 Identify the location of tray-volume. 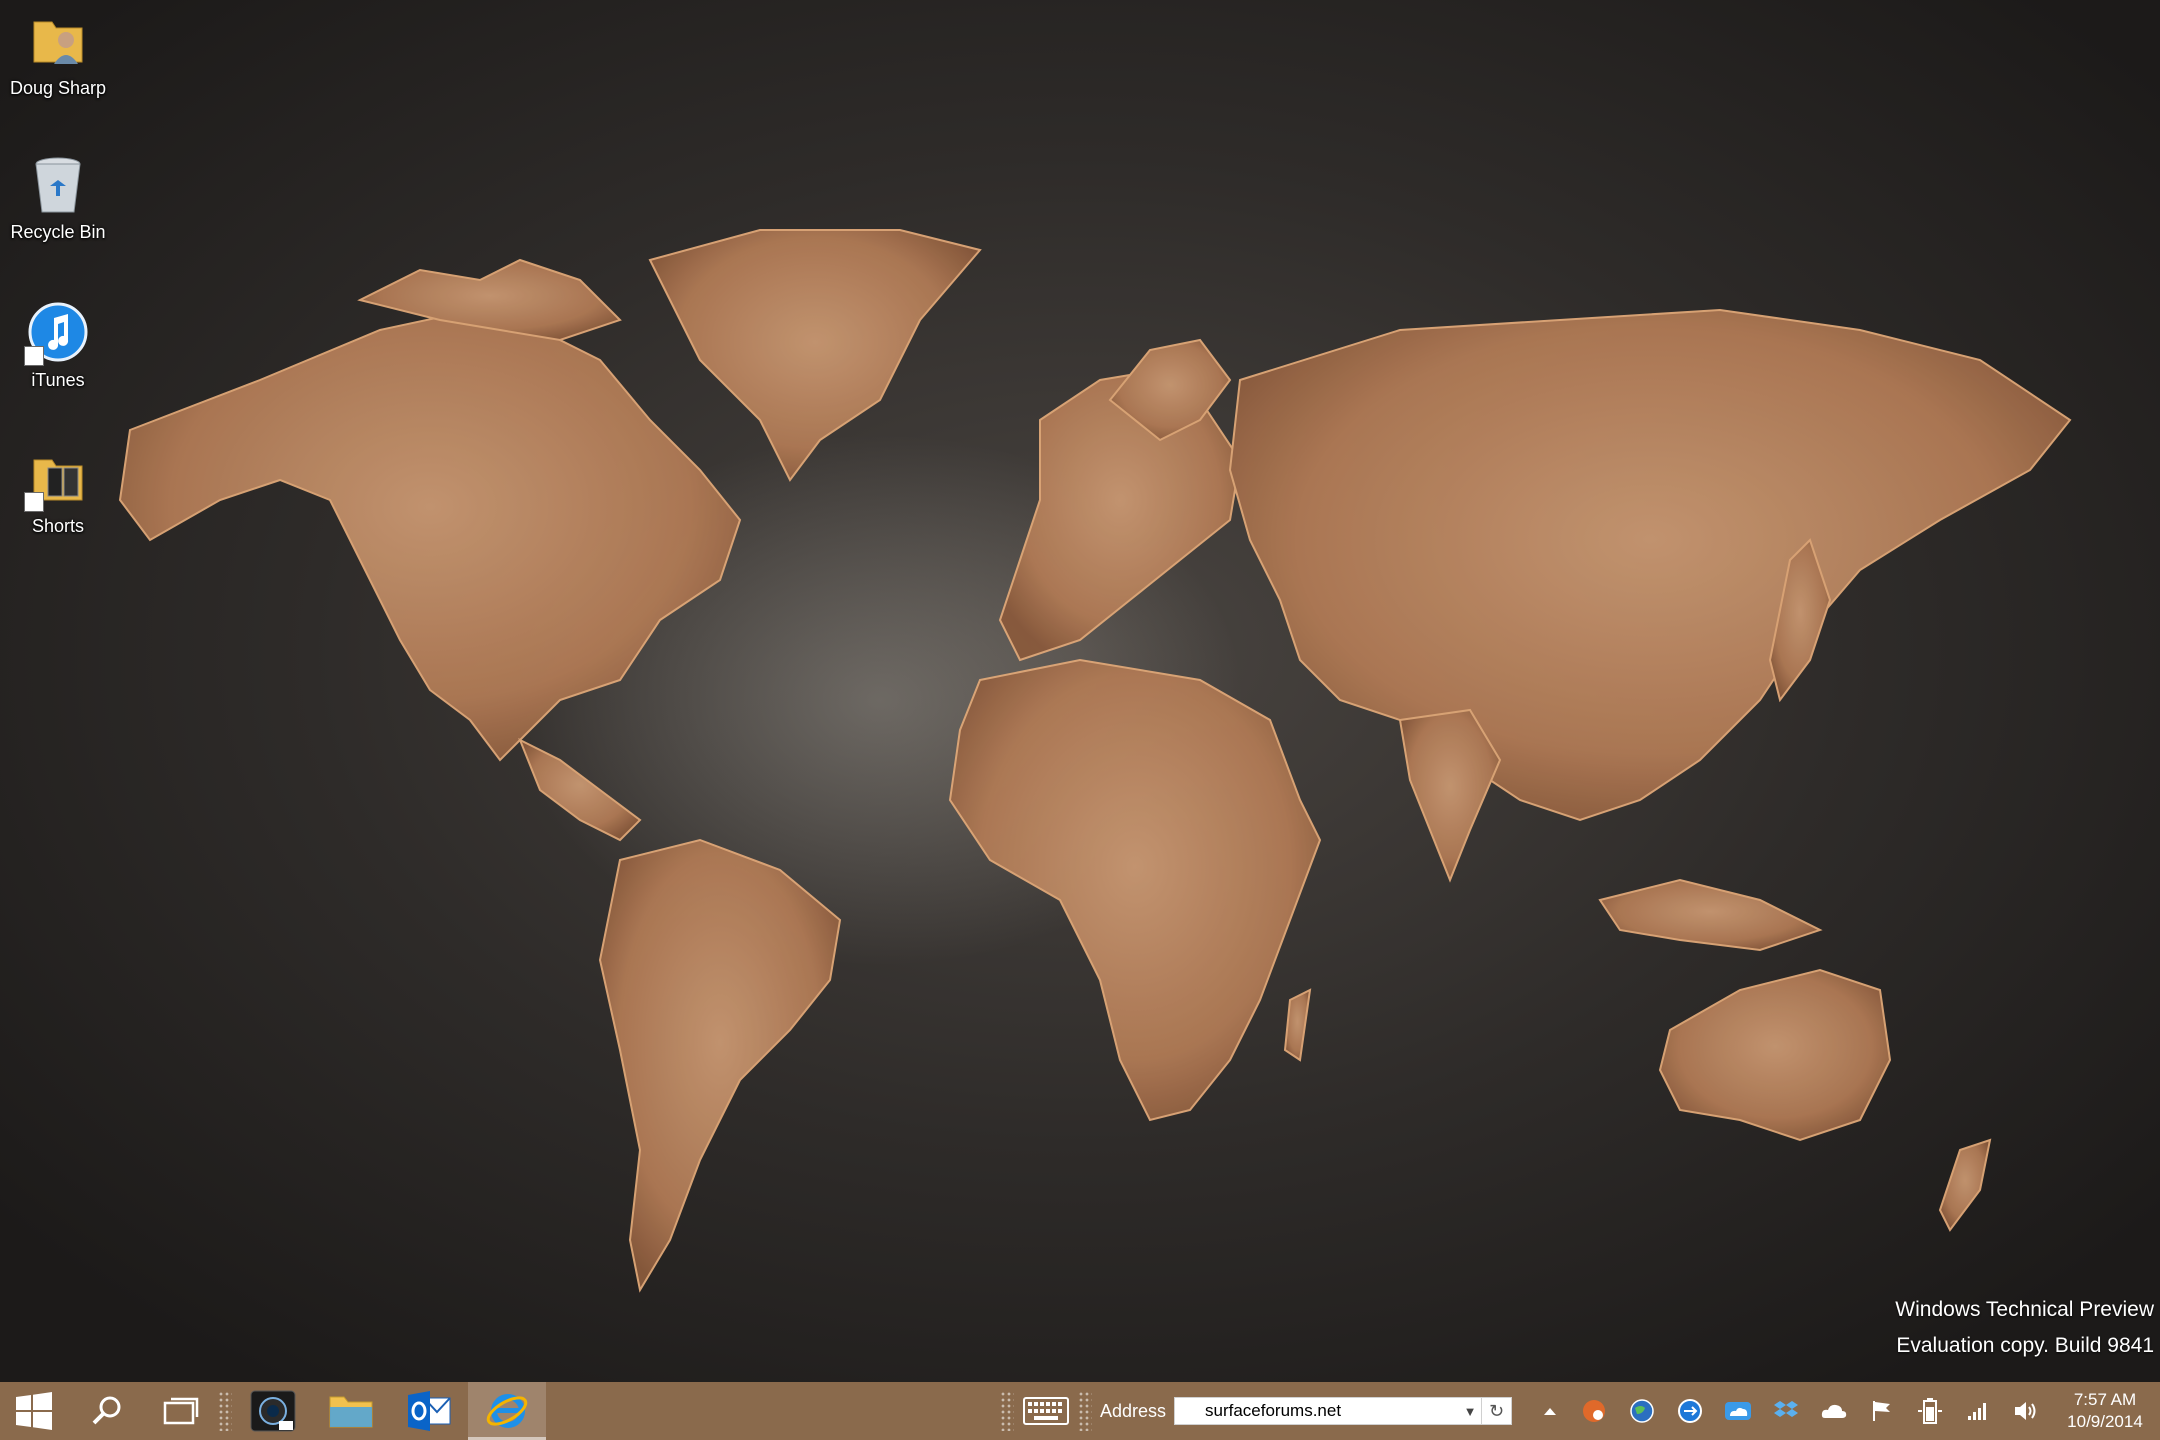
(2026, 1411).